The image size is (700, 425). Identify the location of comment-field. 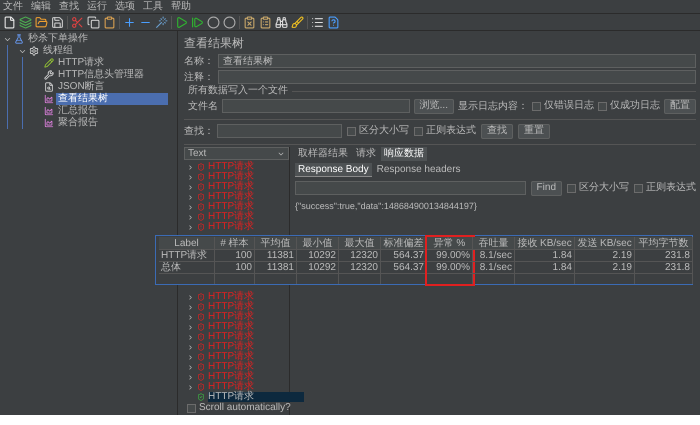
(457, 77).